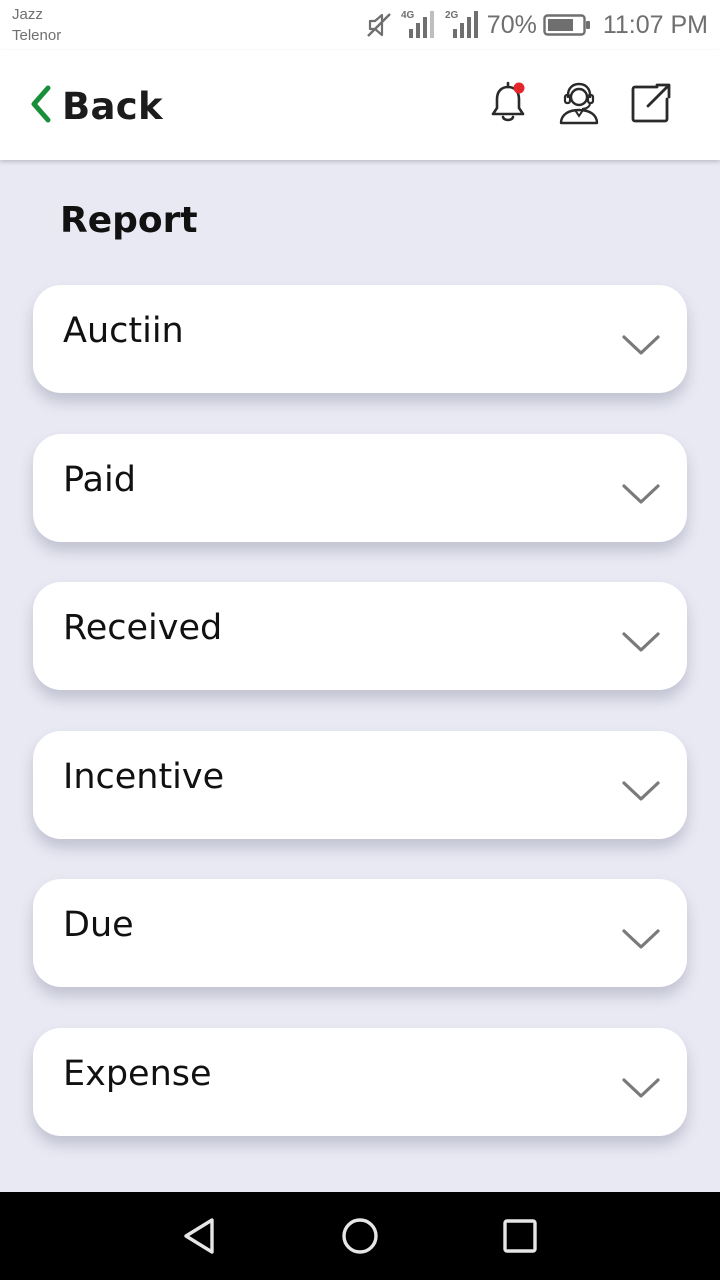 This screenshot has width=720, height=1280. I want to click on external-link-icon, so click(651, 105).